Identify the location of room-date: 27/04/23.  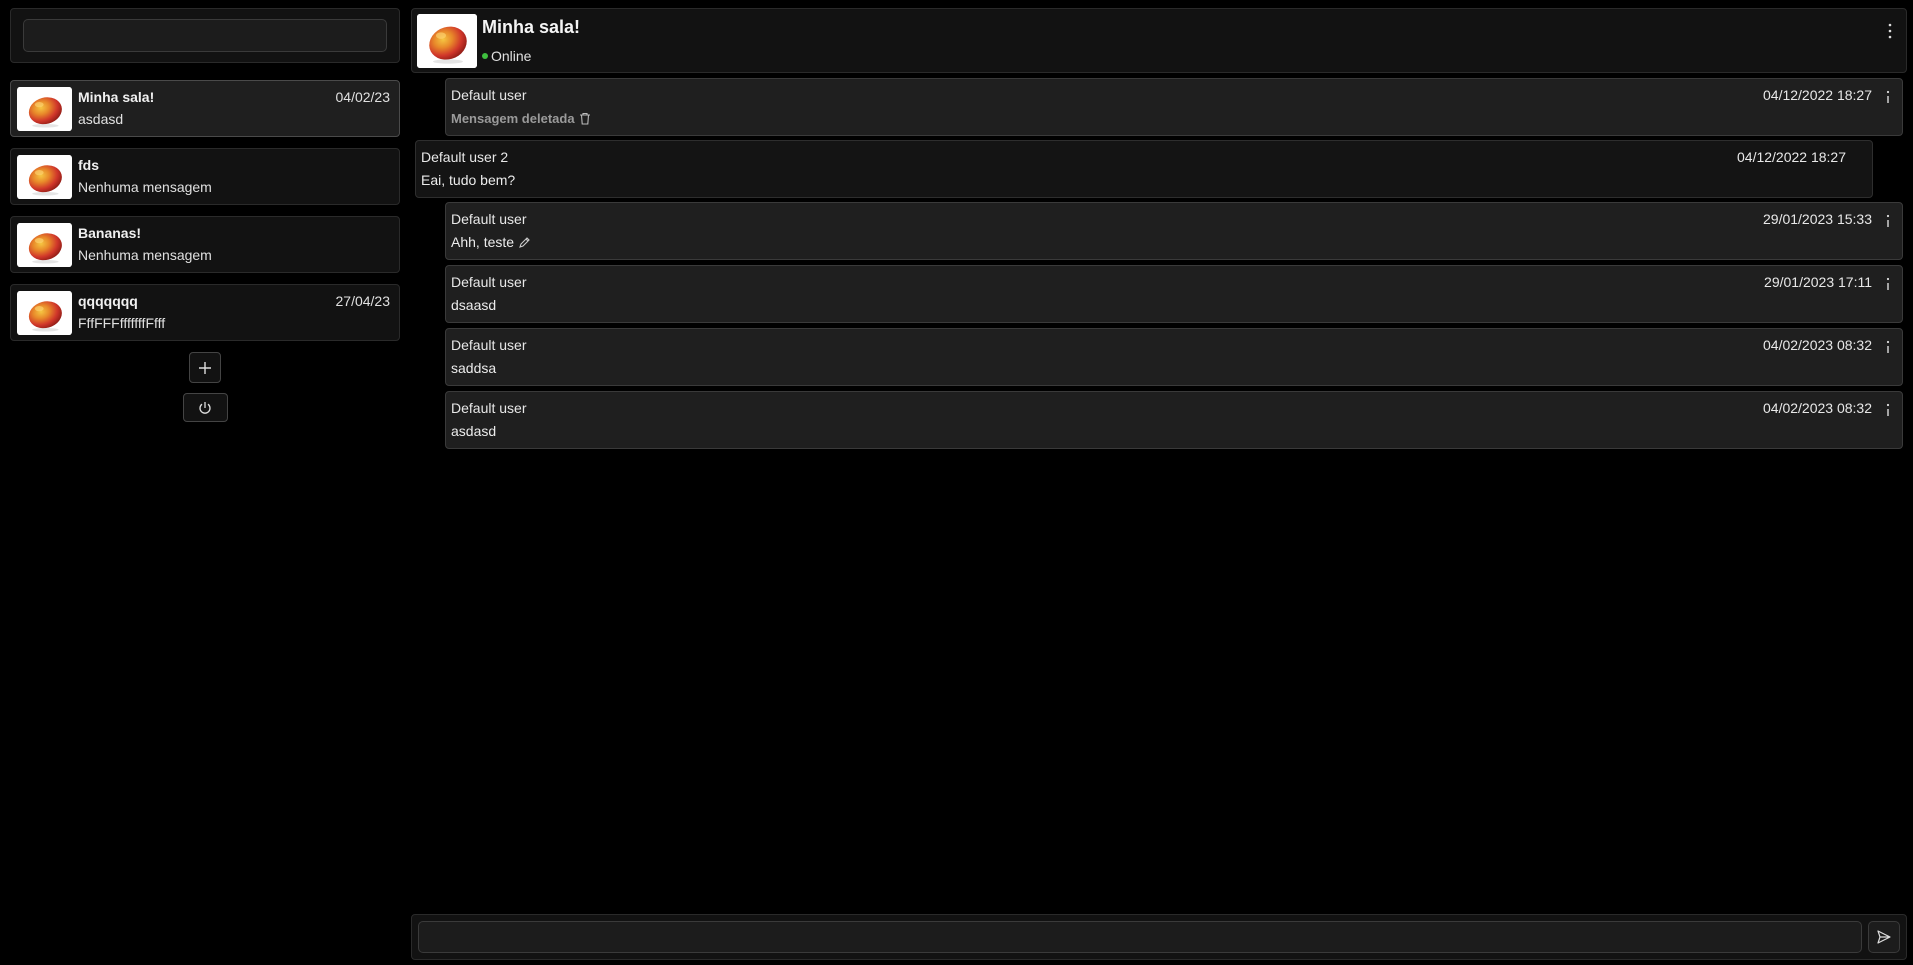
(363, 301).